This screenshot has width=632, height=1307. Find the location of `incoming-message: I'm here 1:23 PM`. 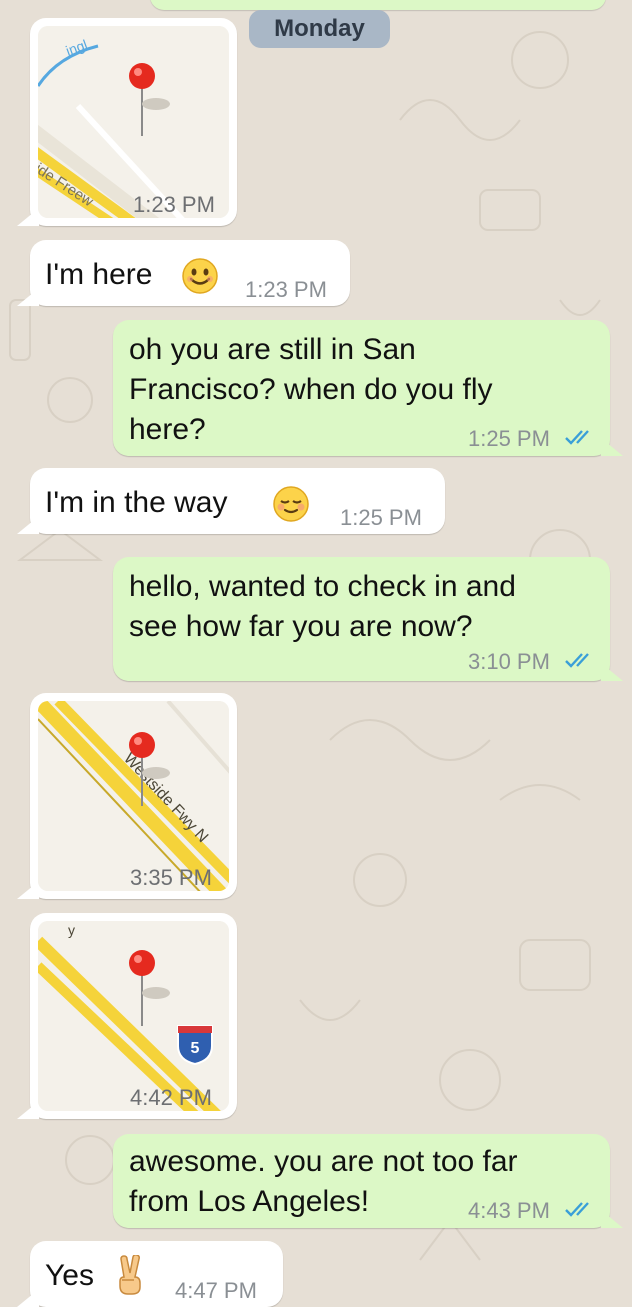

incoming-message: I'm here 1:23 PM is located at coordinates (183, 273).